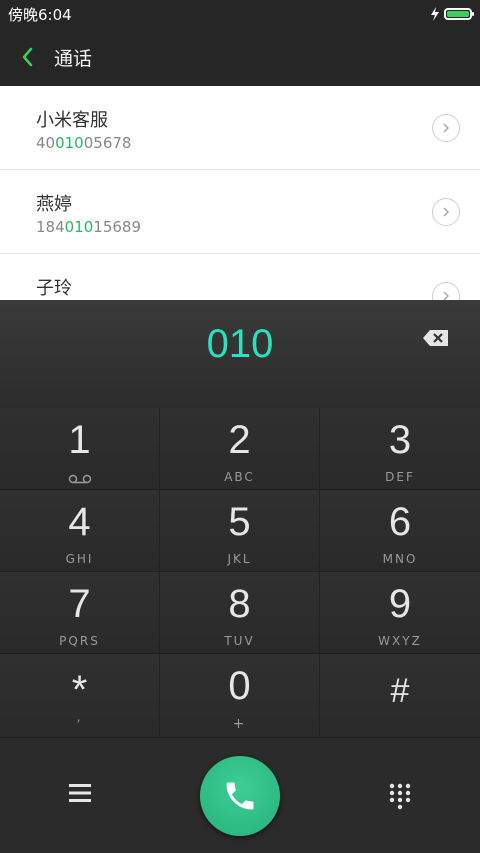  I want to click on dialed-number: 010, so click(240, 344).